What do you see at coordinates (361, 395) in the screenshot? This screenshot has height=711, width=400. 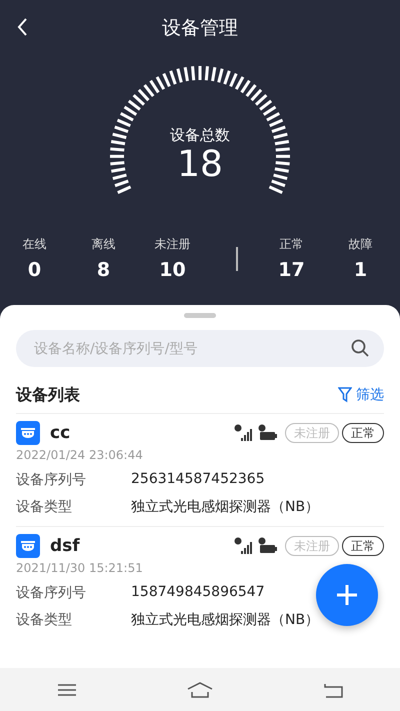 I see `filter-button: 筛选` at bounding box center [361, 395].